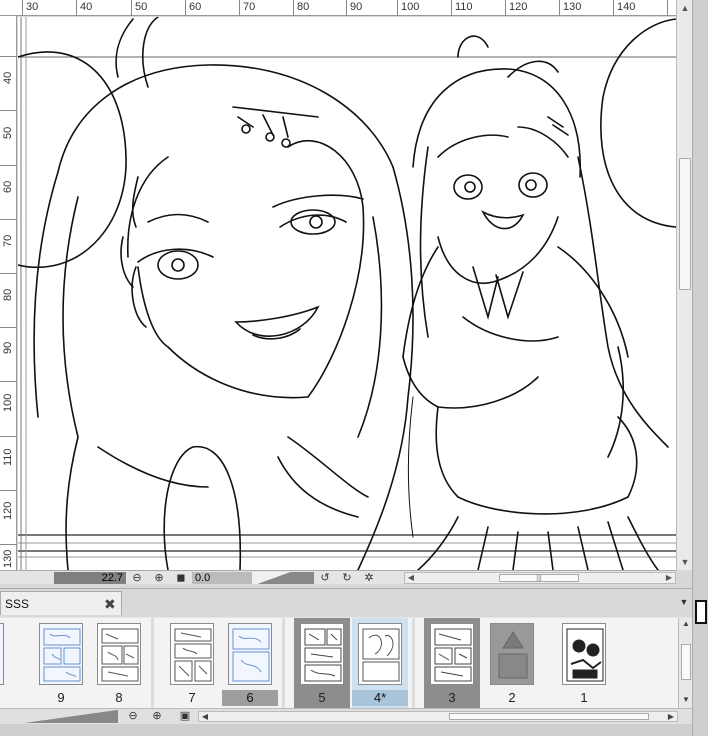 This screenshot has width=708, height=736. Describe the element at coordinates (626, 7) in the screenshot. I see `ruler-label: 140` at that location.